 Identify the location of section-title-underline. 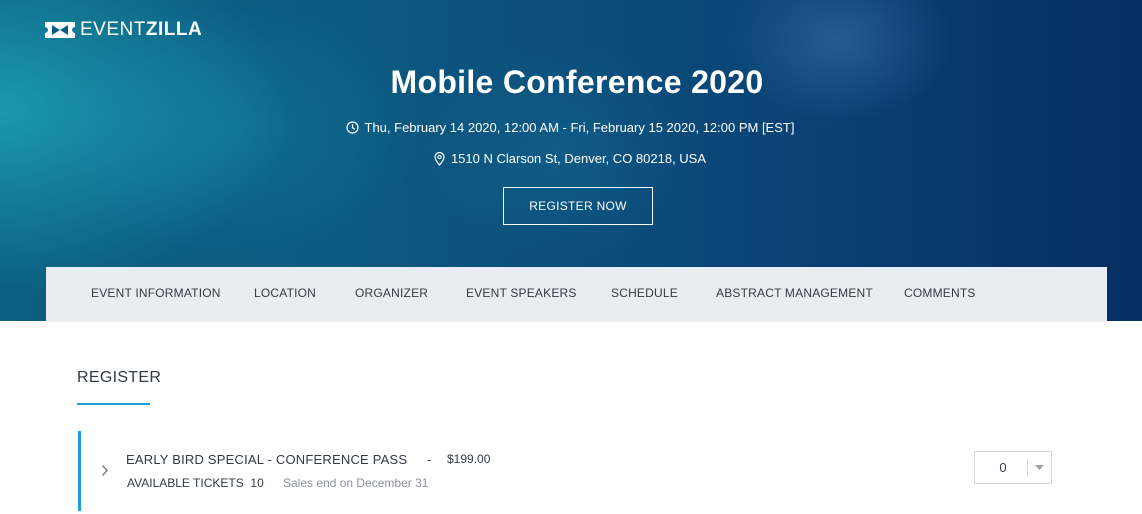
(113, 404).